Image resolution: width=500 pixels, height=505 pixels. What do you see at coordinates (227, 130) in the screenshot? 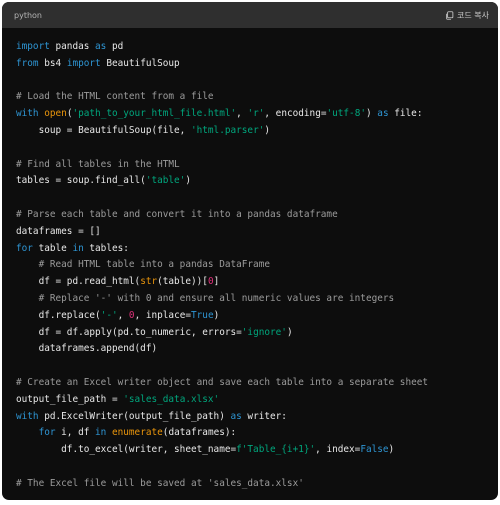
I see `code-token-string: 'html.parser'` at bounding box center [227, 130].